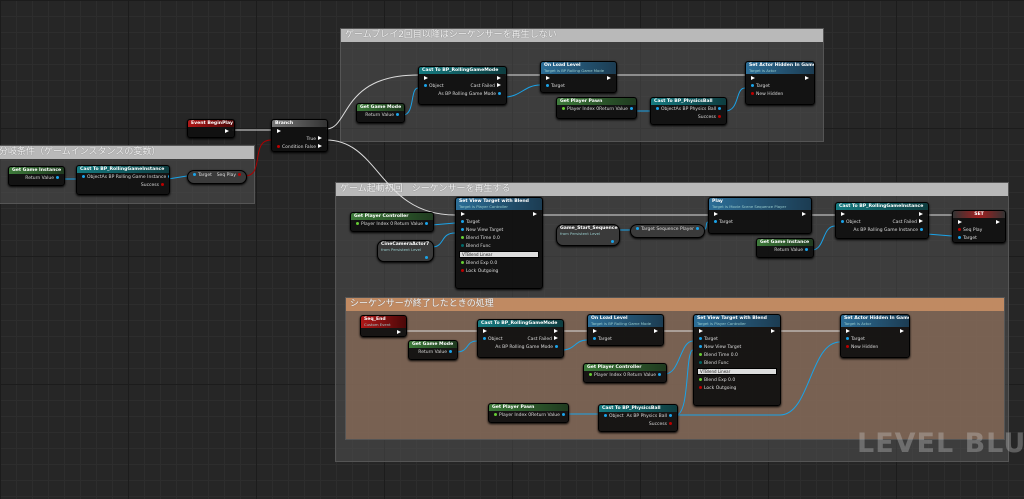  I want to click on node-set: SET Seq Play Target, so click(979, 226).